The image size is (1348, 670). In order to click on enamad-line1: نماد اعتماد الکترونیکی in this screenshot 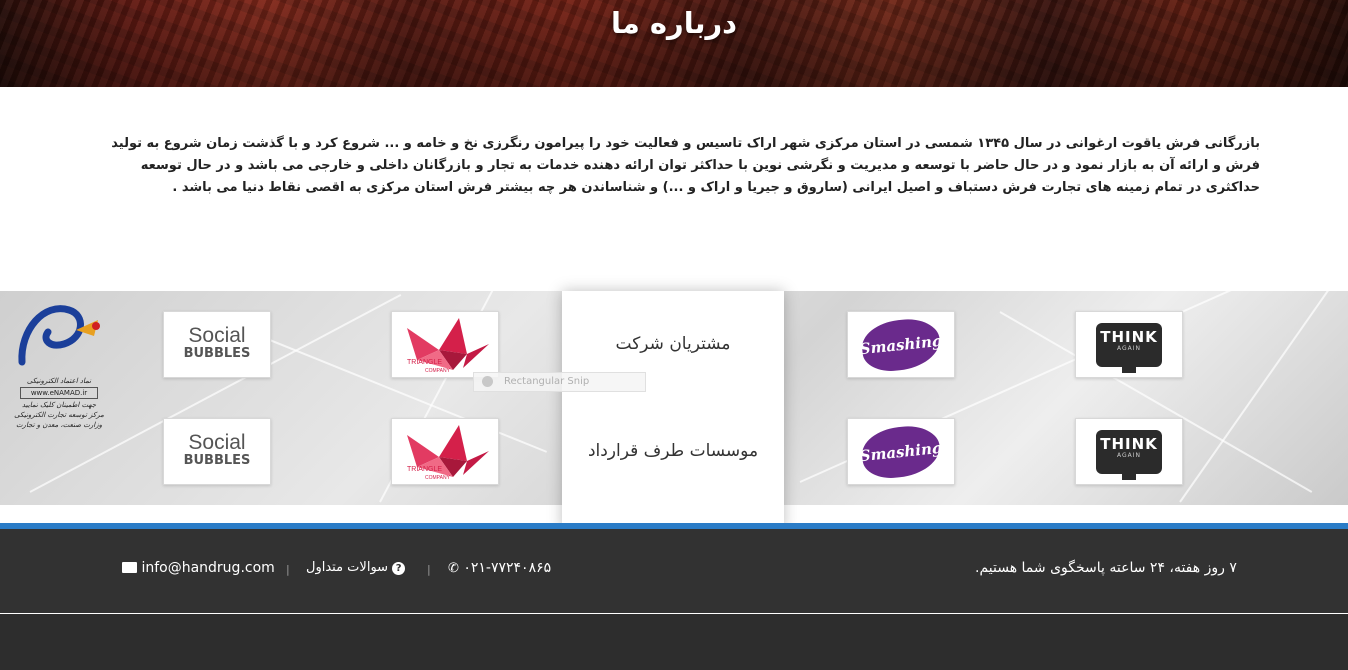, I will do `click(59, 381)`.